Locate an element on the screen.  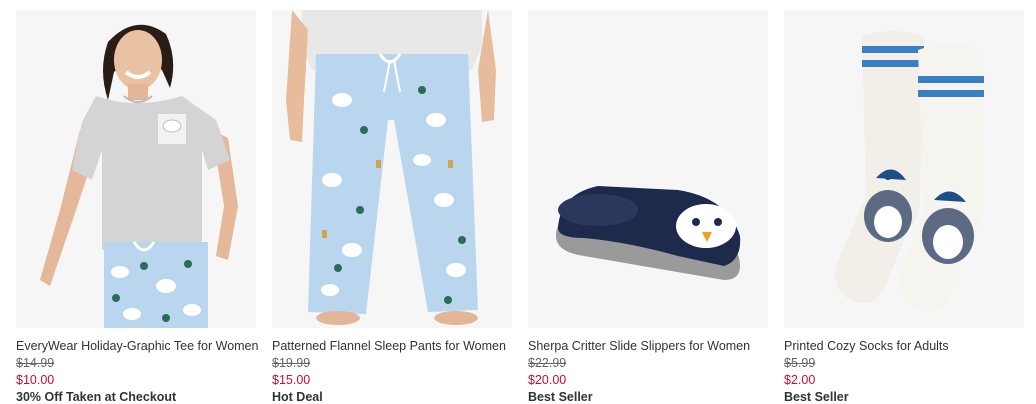
original-price: $22.99 is located at coordinates (547, 363).